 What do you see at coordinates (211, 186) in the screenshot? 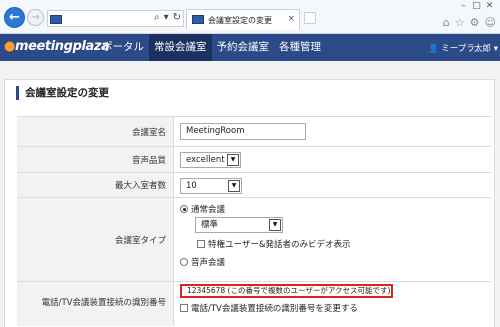
I see `max-participants-select: 10 ▼` at bounding box center [211, 186].